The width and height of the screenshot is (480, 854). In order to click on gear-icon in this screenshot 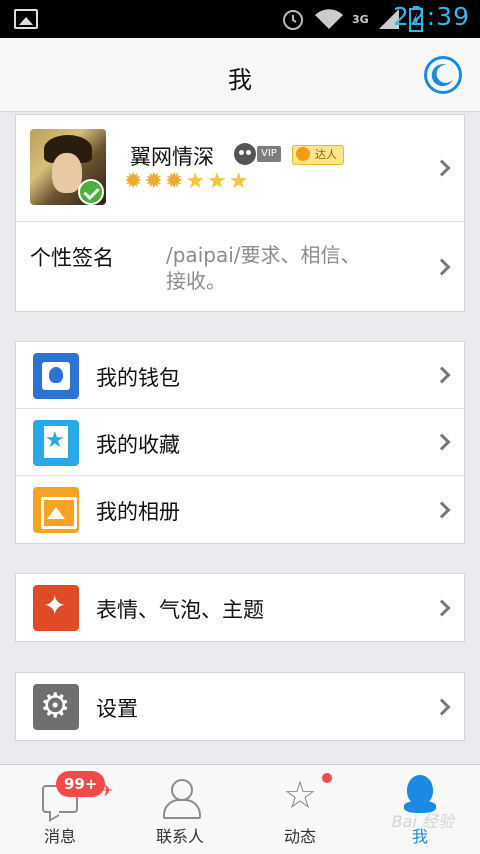, I will do `click(56, 707)`.